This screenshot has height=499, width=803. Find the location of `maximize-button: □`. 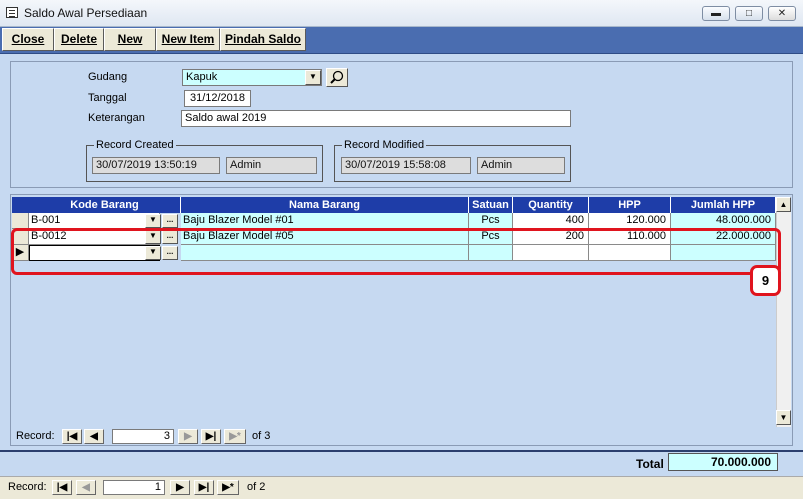

maximize-button: □ is located at coordinates (749, 13).